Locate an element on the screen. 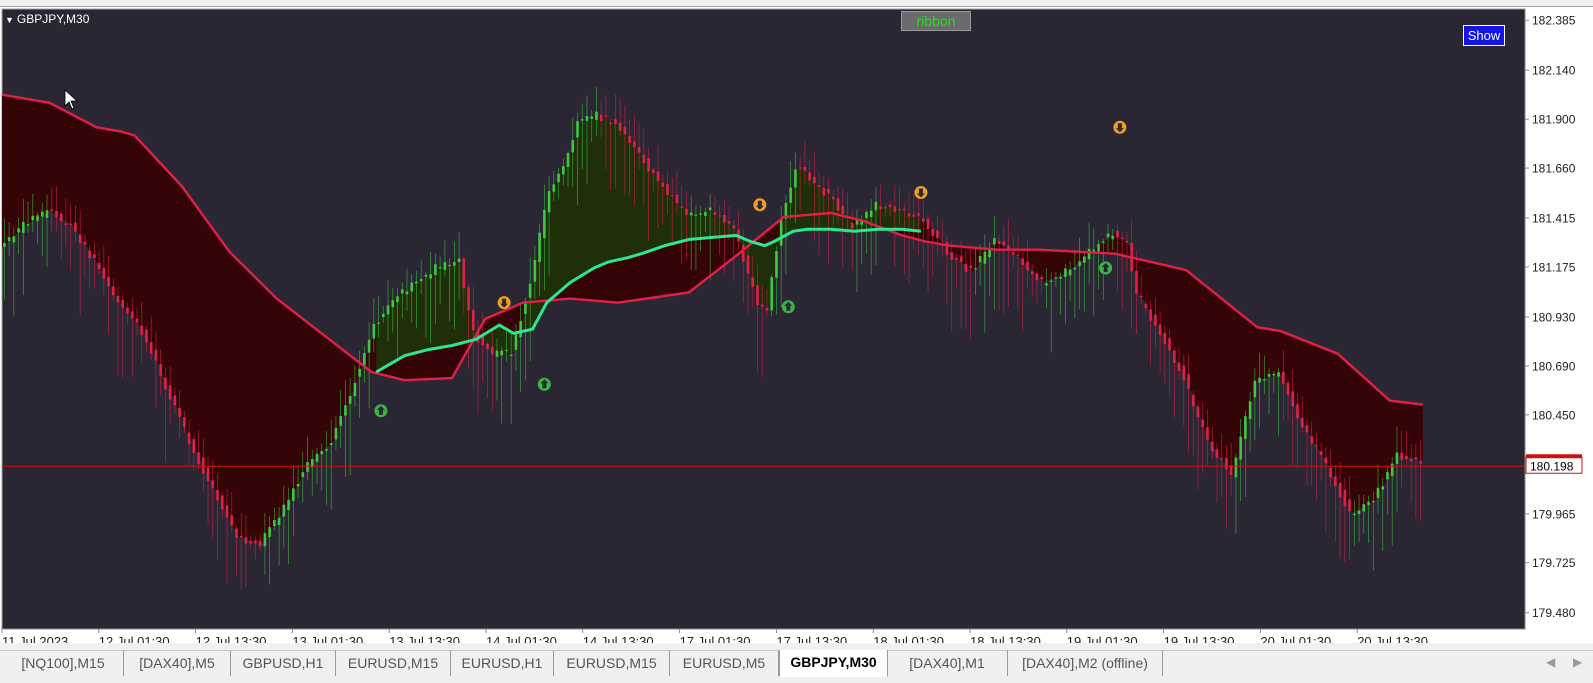 Image resolution: width=1593 pixels, height=683 pixels. chart-tab: EURUSD,M5 is located at coordinates (724, 663).